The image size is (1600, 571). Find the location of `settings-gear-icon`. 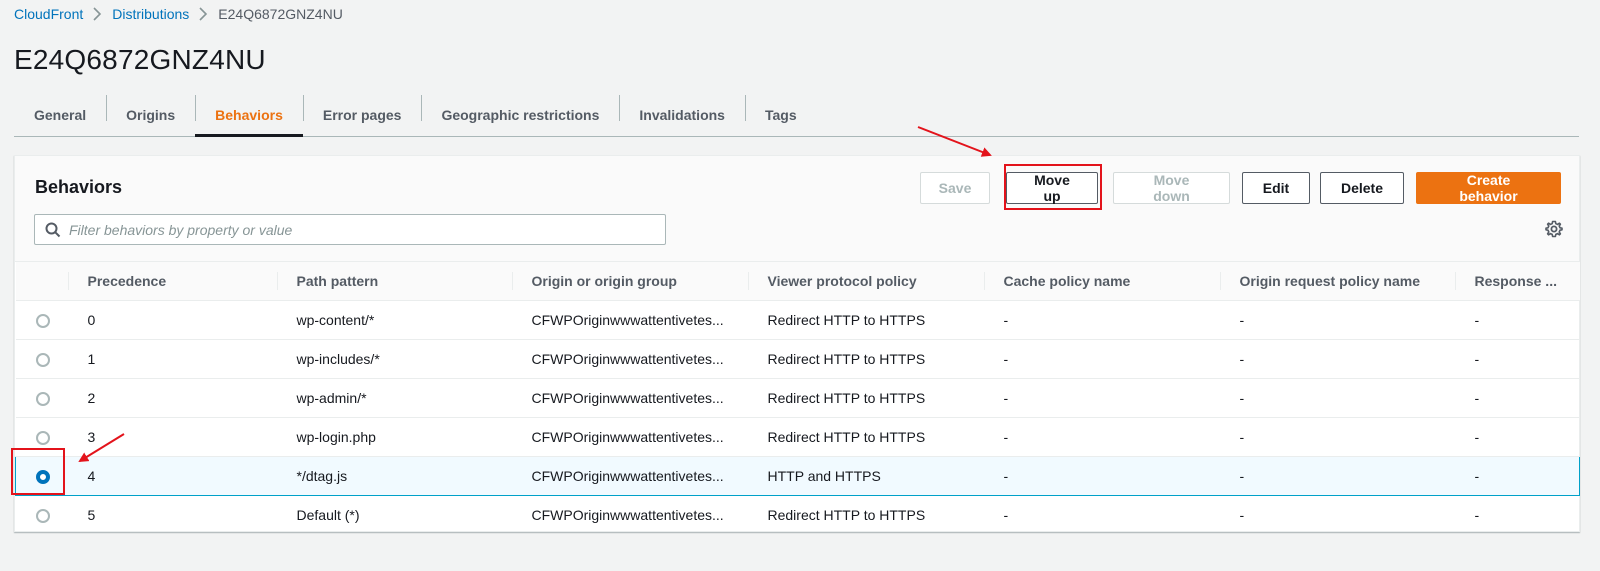

settings-gear-icon is located at coordinates (1554, 229).